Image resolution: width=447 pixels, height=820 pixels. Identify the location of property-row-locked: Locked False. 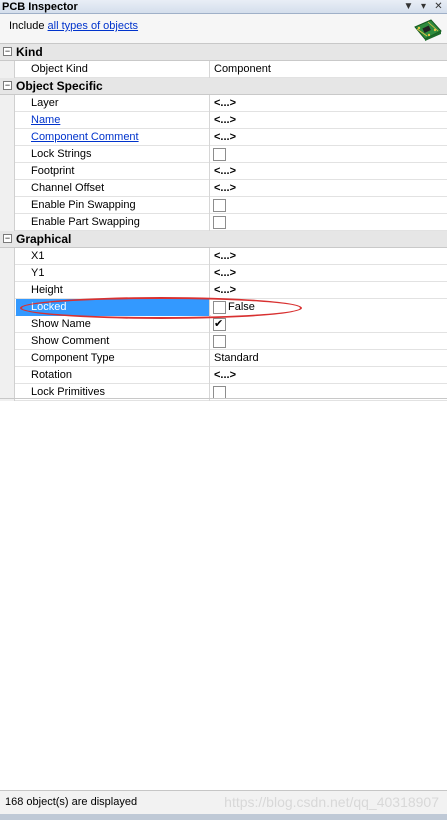
(223, 307).